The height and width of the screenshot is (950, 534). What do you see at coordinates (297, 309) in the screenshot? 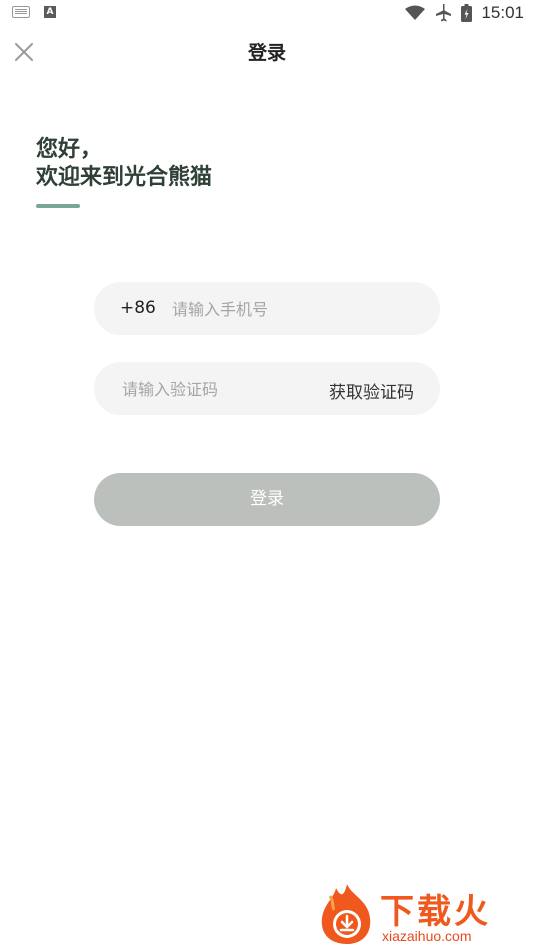
I see `phone-input` at bounding box center [297, 309].